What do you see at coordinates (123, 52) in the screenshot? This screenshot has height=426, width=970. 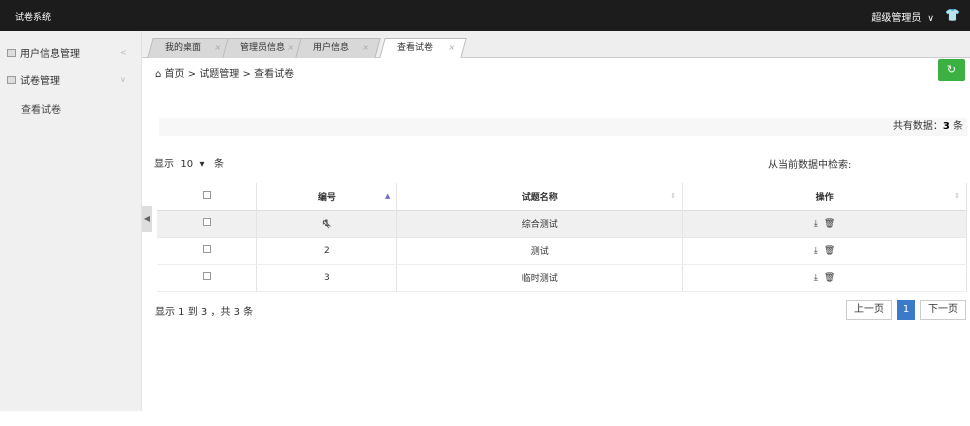 I see `chevron-left-icon: <` at bounding box center [123, 52].